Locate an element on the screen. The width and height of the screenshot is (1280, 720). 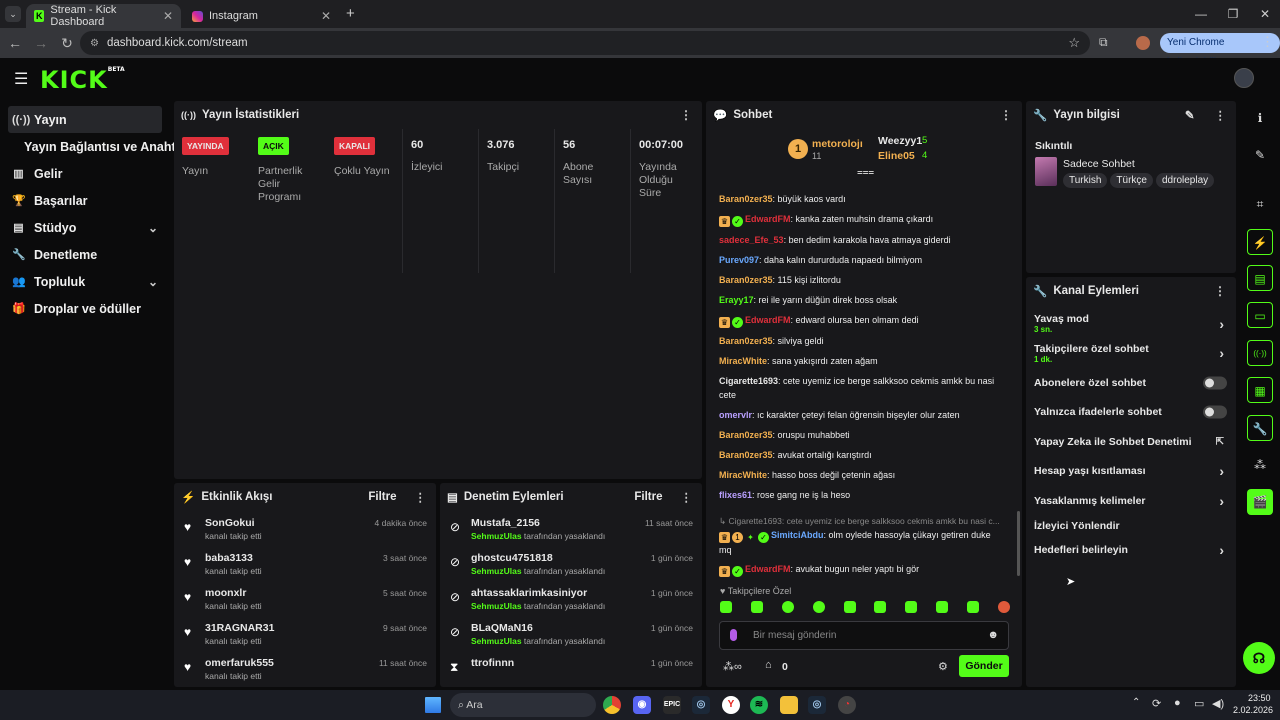
store-icon: ⌂ is located at coordinates (768, 665).